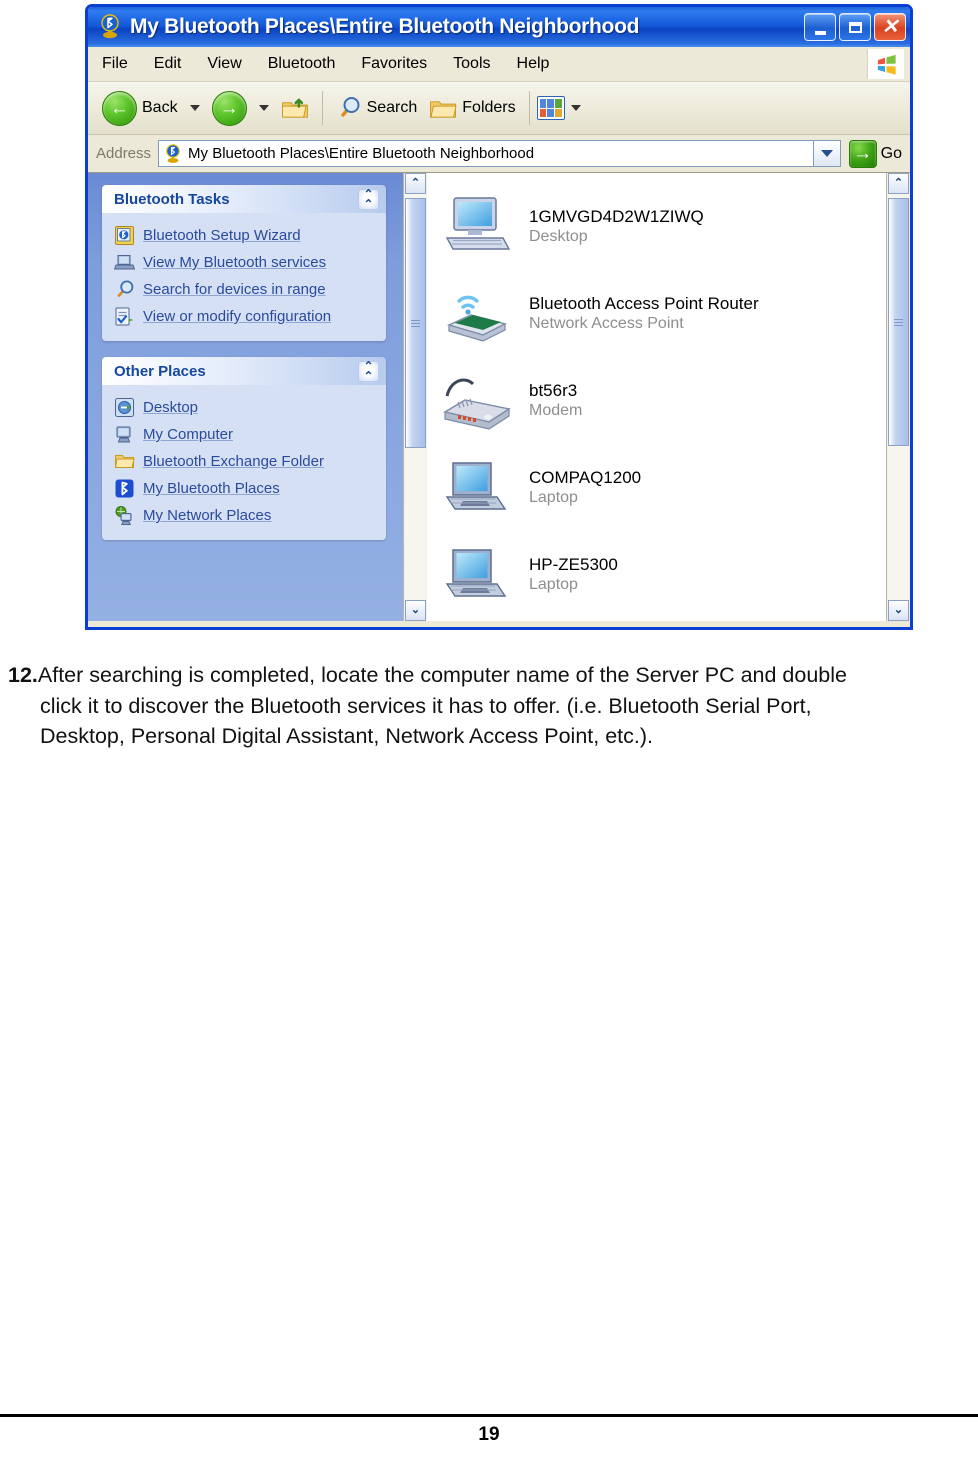 Image resolution: width=978 pixels, height=1462 pixels. What do you see at coordinates (575, 108) in the screenshot?
I see `views-dropdown-caret-icon` at bounding box center [575, 108].